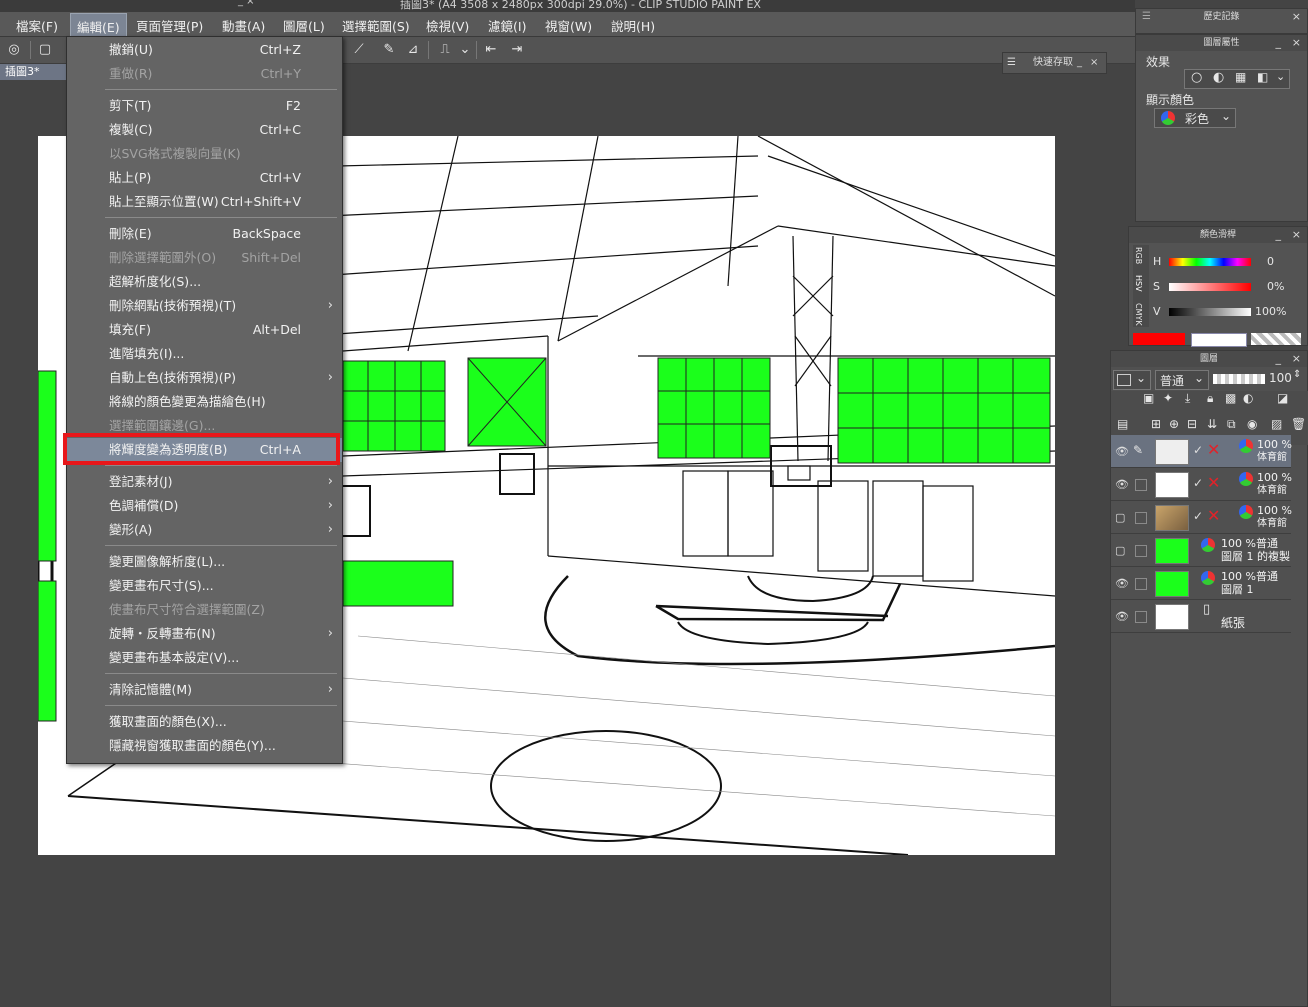 The image size is (1308, 1007). Describe the element at coordinates (1218, 77) in the screenshot. I see `extract-line-icon: ◐` at that location.